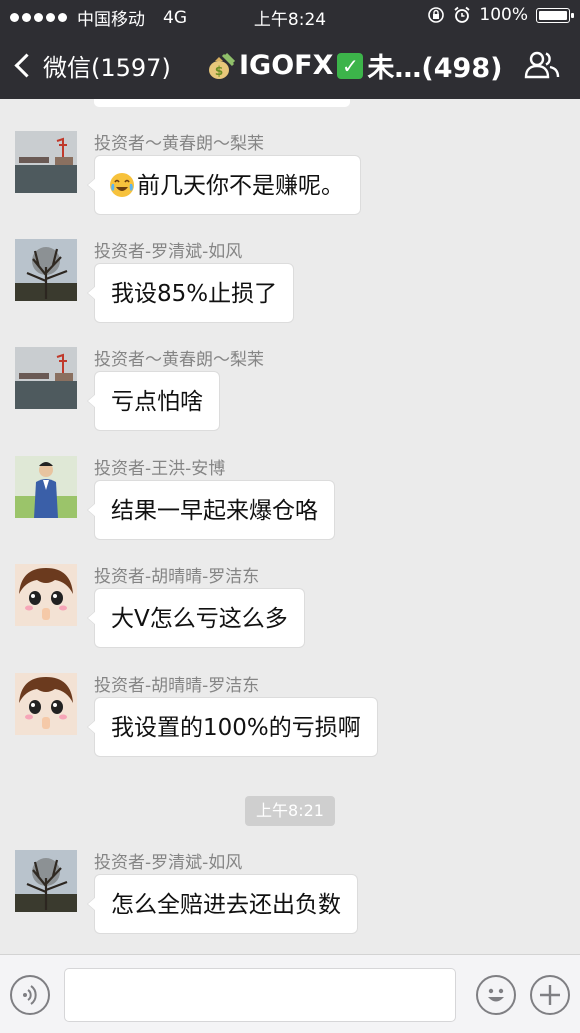 This screenshot has width=580, height=1033. I want to click on chat-title-prefix: IGOFX, so click(286, 65).